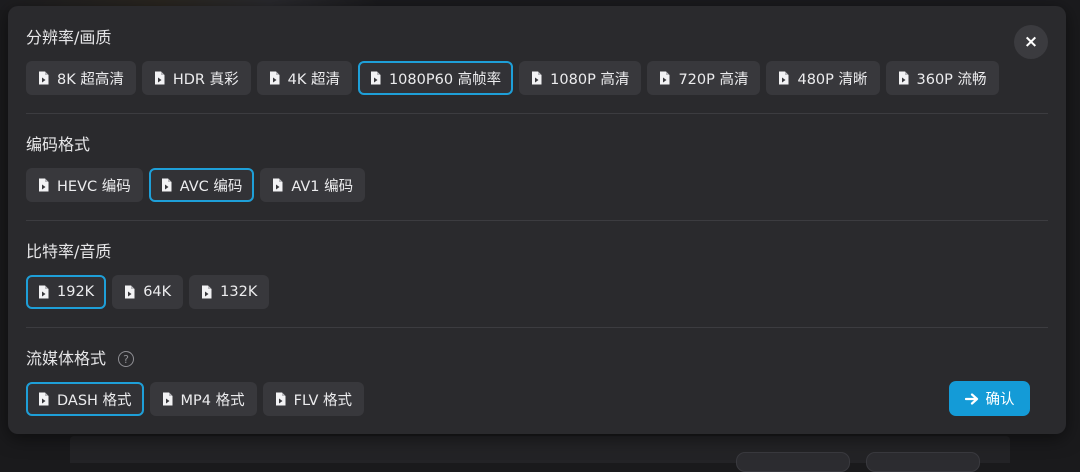 The width and height of the screenshot is (1080, 472). I want to click on stream-row: DASH 格式 MP4 格式 FLV 格式 确认, so click(537, 399).